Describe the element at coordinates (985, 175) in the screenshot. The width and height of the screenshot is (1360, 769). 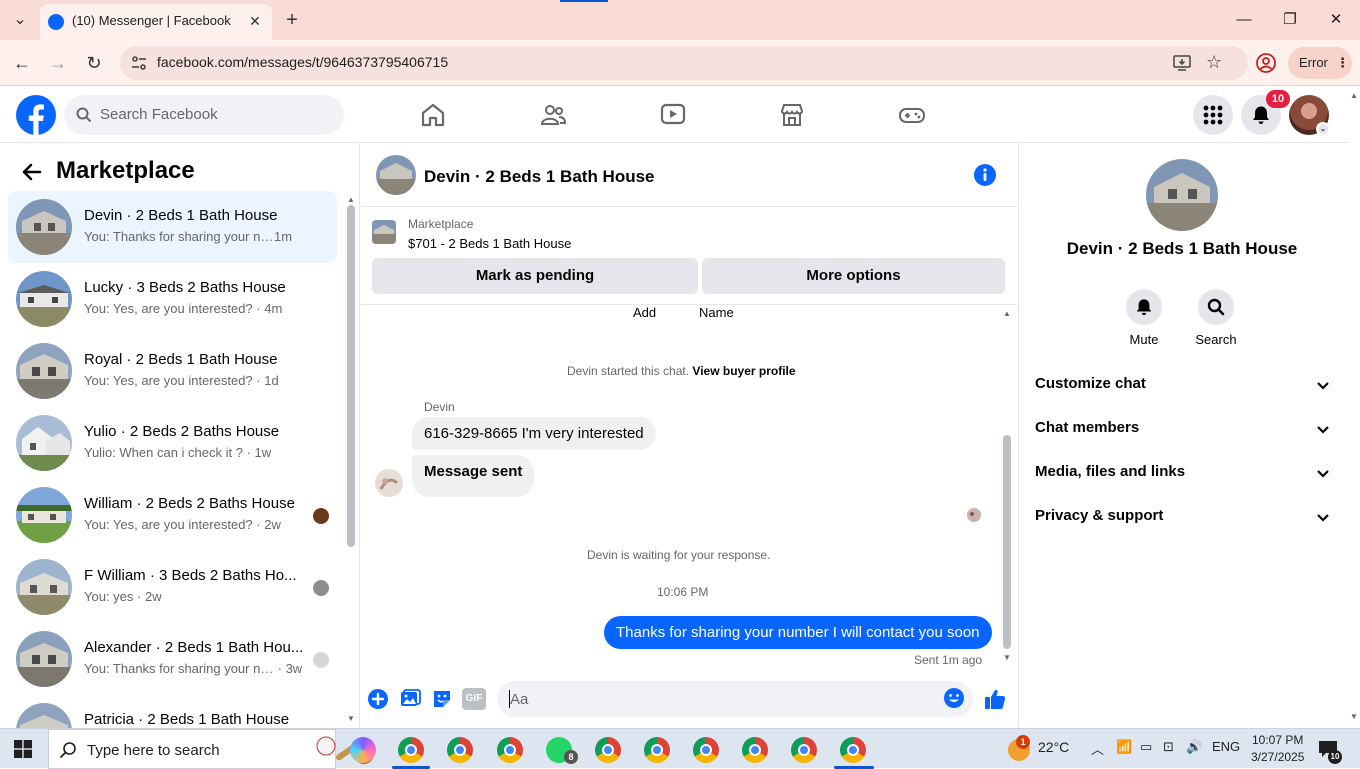
I see `info-icon` at that location.